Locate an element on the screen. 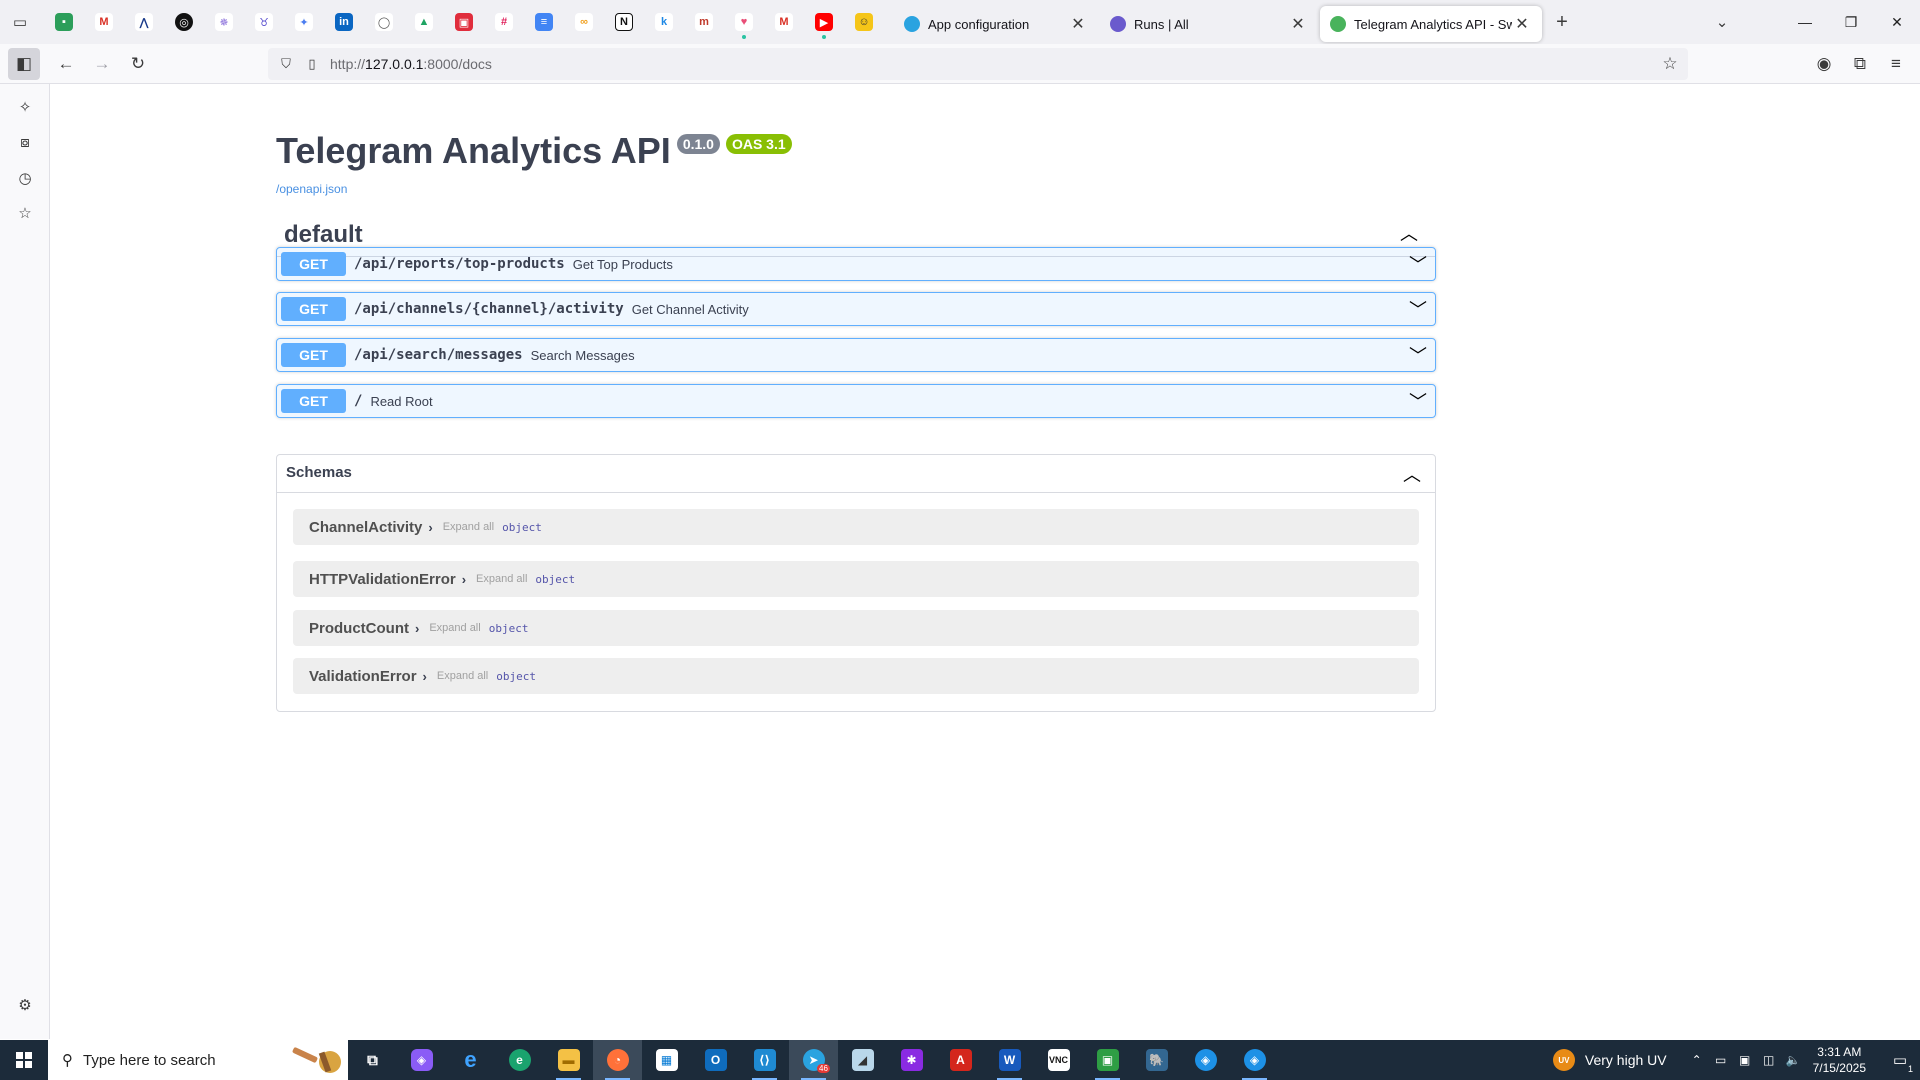 Image resolution: width=1920 pixels, height=1080 pixels. display-icon: ▣ is located at coordinates (1745, 1060).